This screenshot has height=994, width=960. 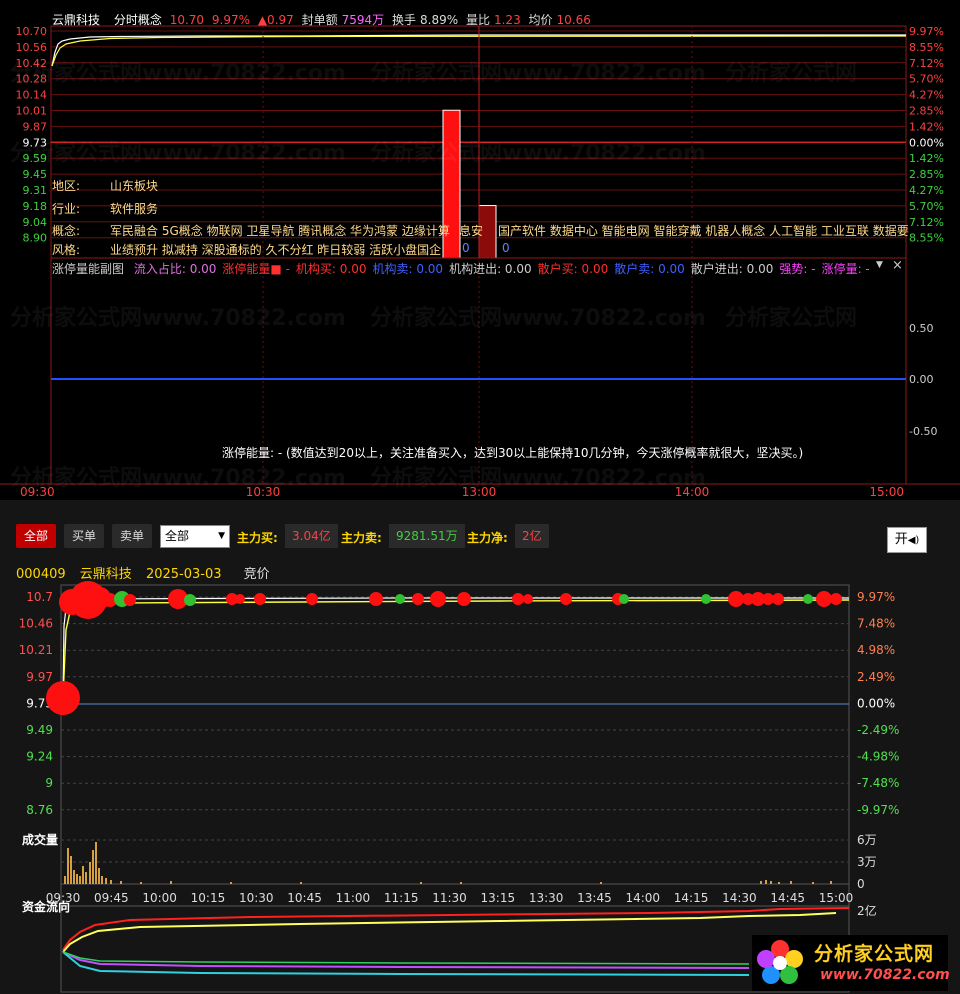 What do you see at coordinates (111, 898) in the screenshot?
I see `deal-time-tick: 09:45` at bounding box center [111, 898].